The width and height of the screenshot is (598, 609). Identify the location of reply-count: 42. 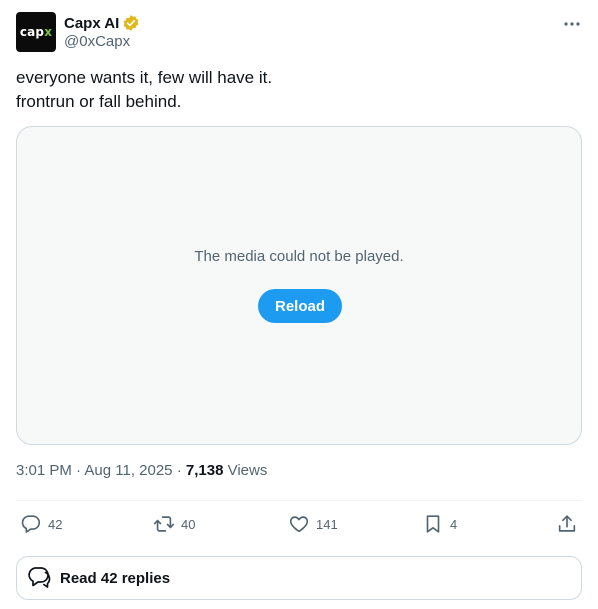
(55, 524).